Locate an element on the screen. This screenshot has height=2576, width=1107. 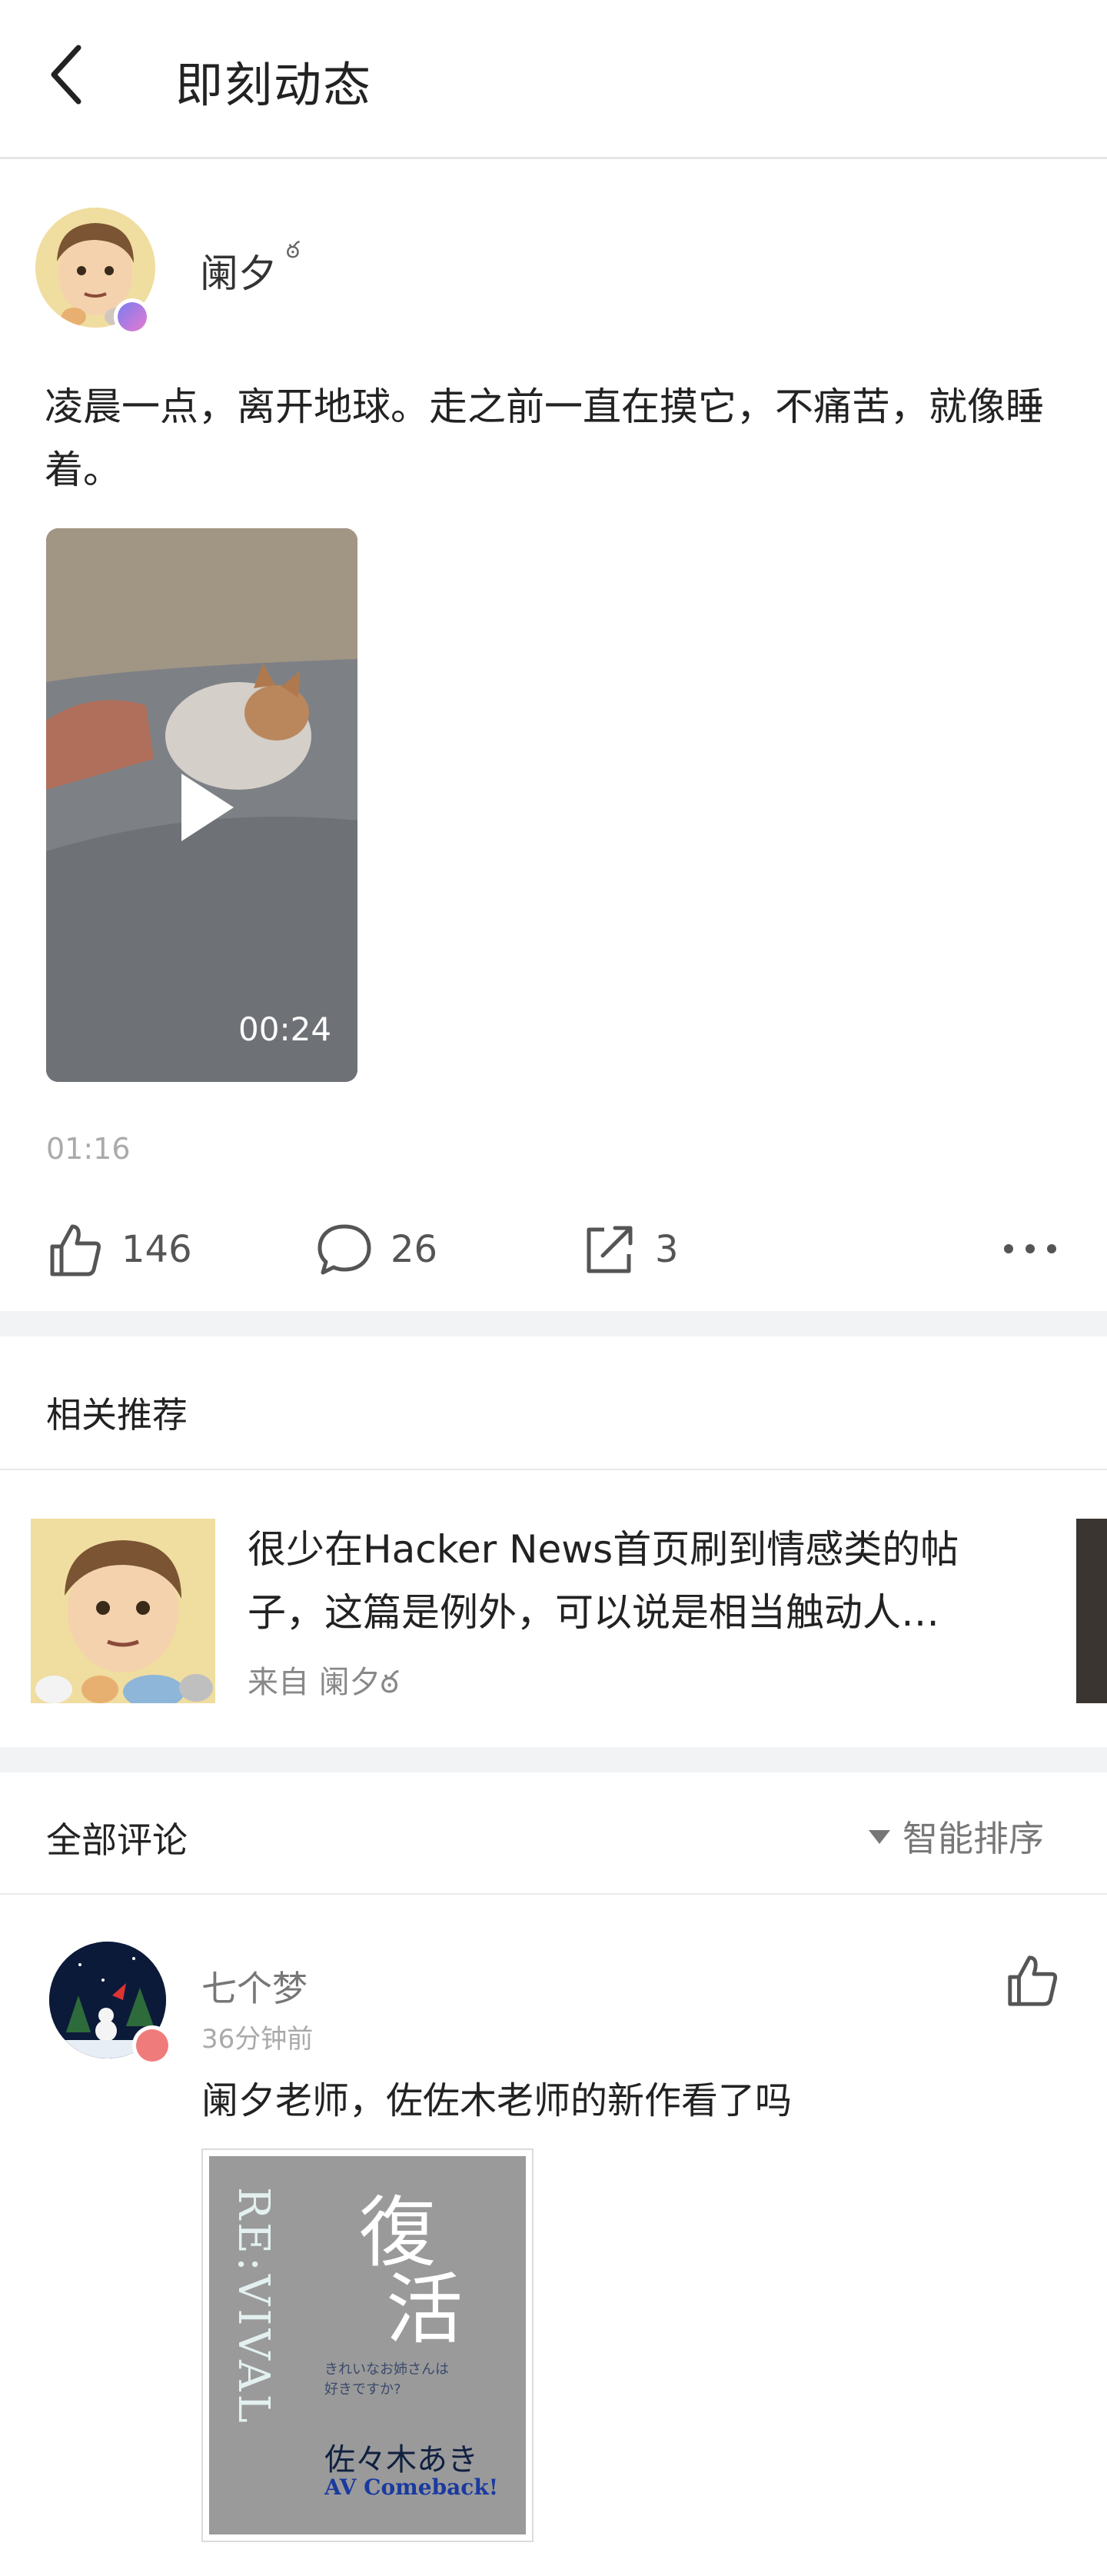
poster-vertical-title: RE:VIVAL is located at coordinates (255, 2307).